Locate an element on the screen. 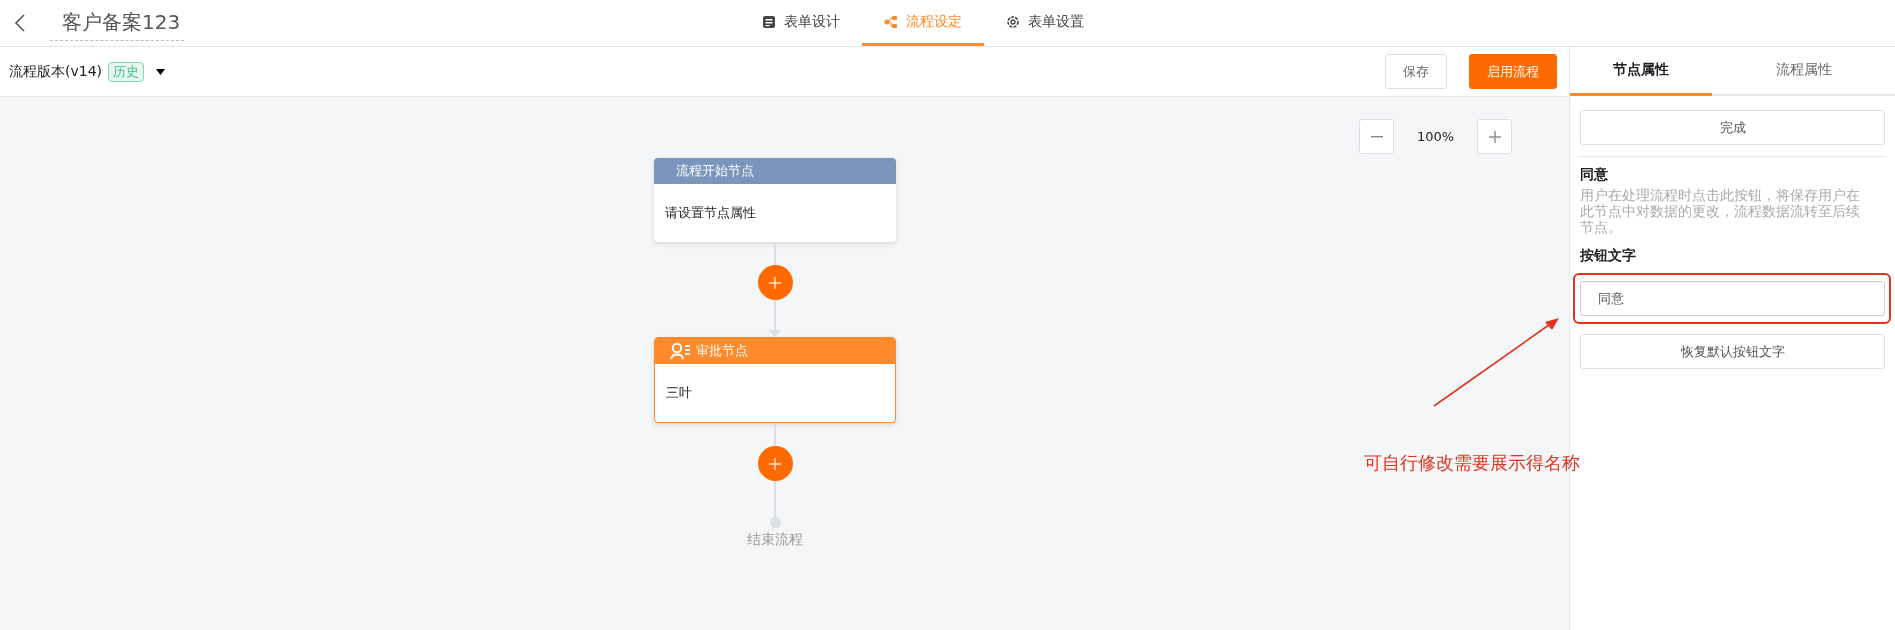 The image size is (1895, 630). nav-tab: 表单设计 is located at coordinates (801, 23).